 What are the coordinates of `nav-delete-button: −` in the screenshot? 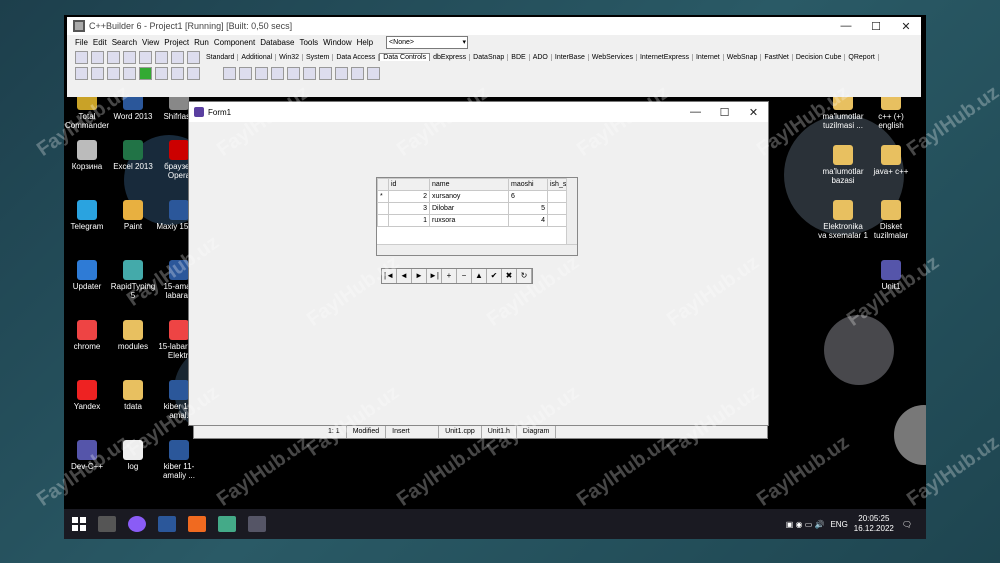 It's located at (464, 276).